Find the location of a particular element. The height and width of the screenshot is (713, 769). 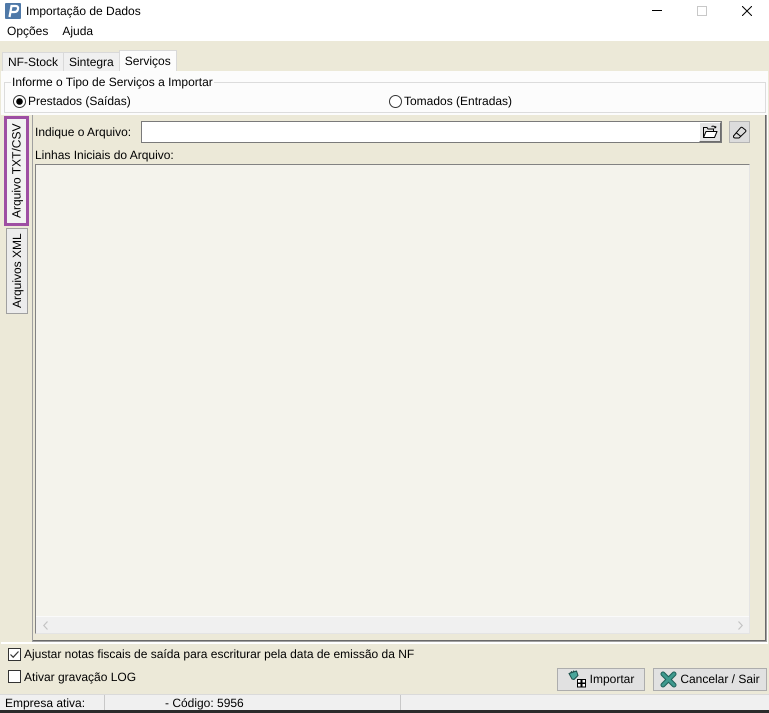

browse-button is located at coordinates (710, 132).